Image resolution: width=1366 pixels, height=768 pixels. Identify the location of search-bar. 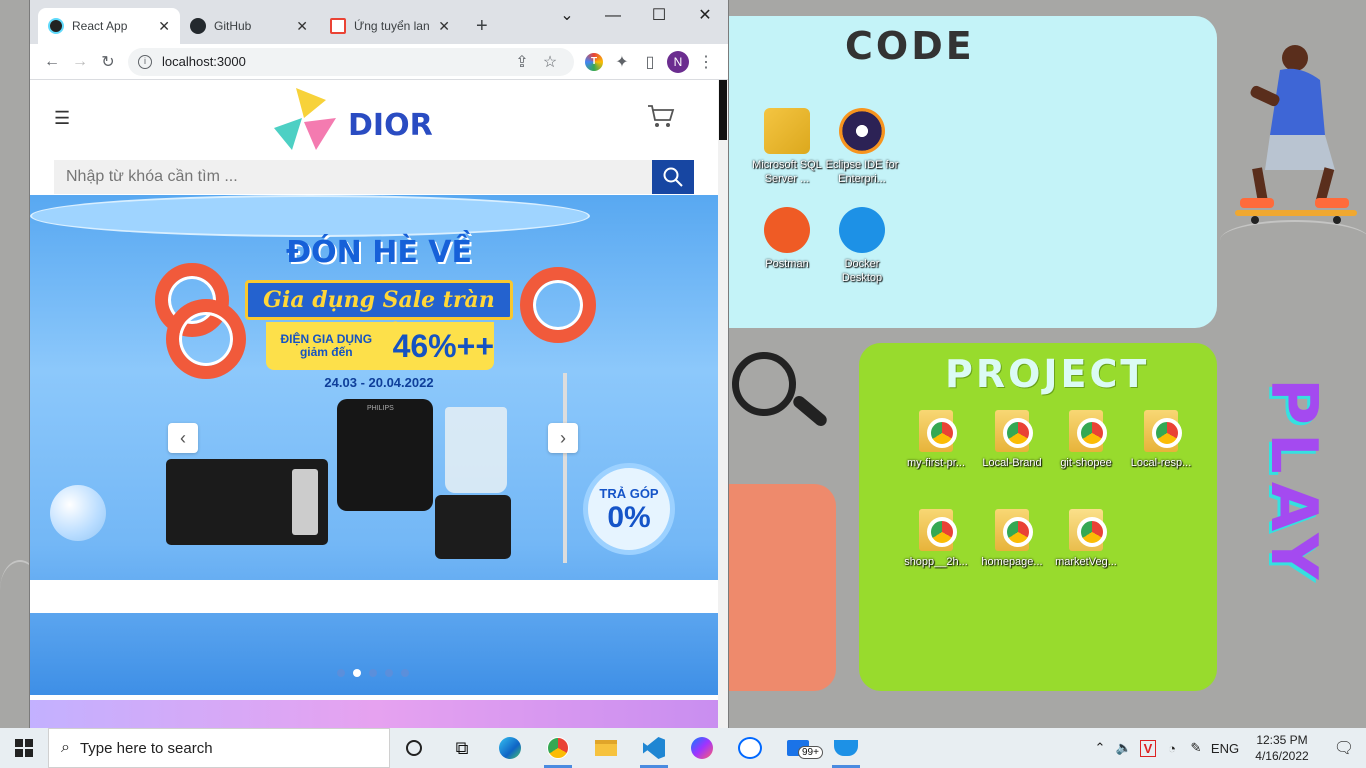
(374, 177).